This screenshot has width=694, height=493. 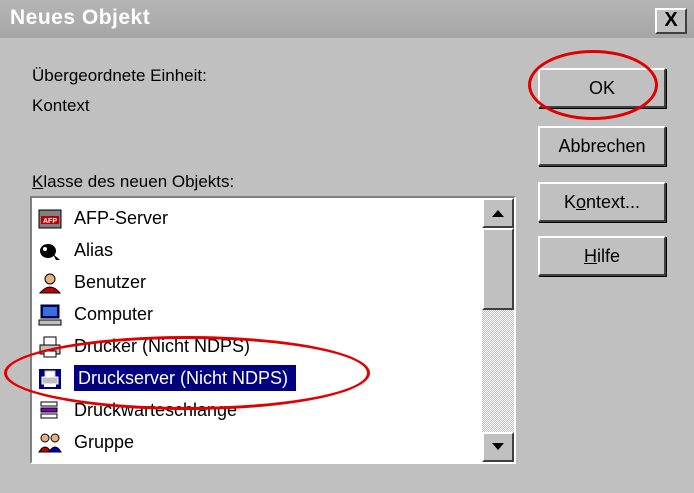 What do you see at coordinates (569, 202) in the screenshot?
I see `context-button-prefix: K` at bounding box center [569, 202].